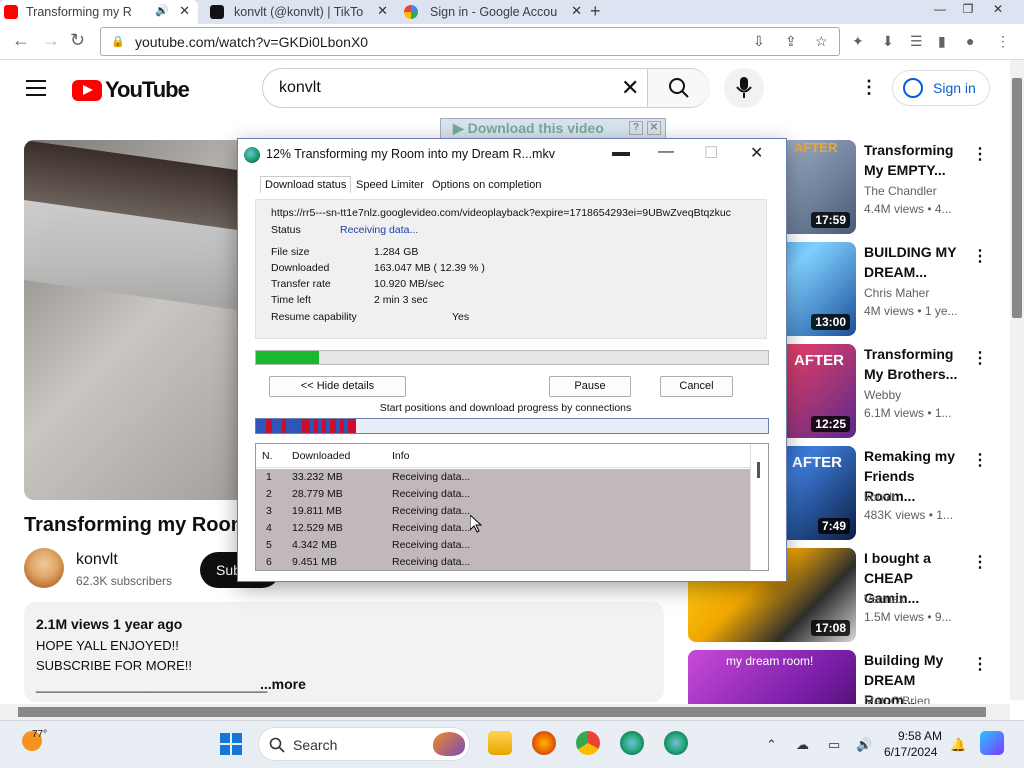 The height and width of the screenshot is (768, 1024). What do you see at coordinates (1017, 380) in the screenshot?
I see `vertical-scrollbar` at bounding box center [1017, 380].